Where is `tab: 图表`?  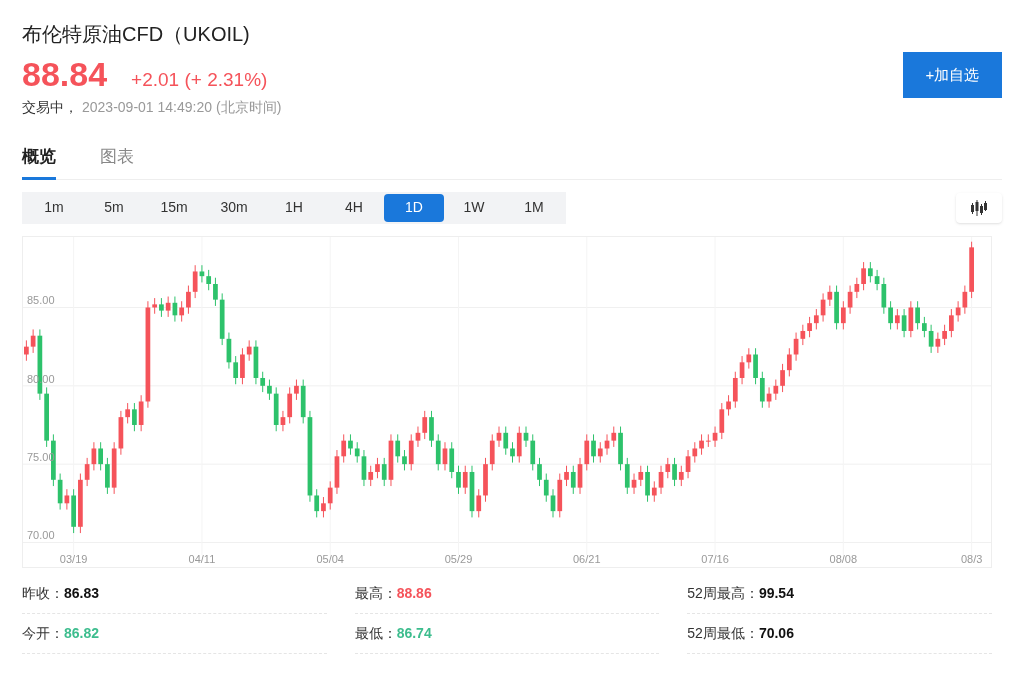
tab: 图表 is located at coordinates (117, 159).